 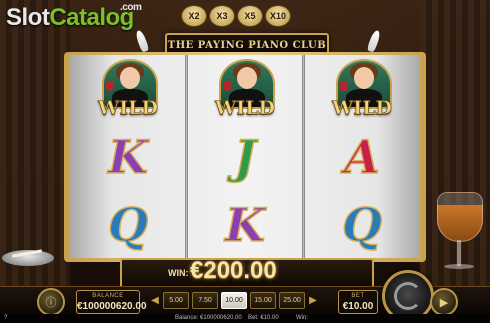 I want to click on bet-display: BET €10.00, so click(x=358, y=302).